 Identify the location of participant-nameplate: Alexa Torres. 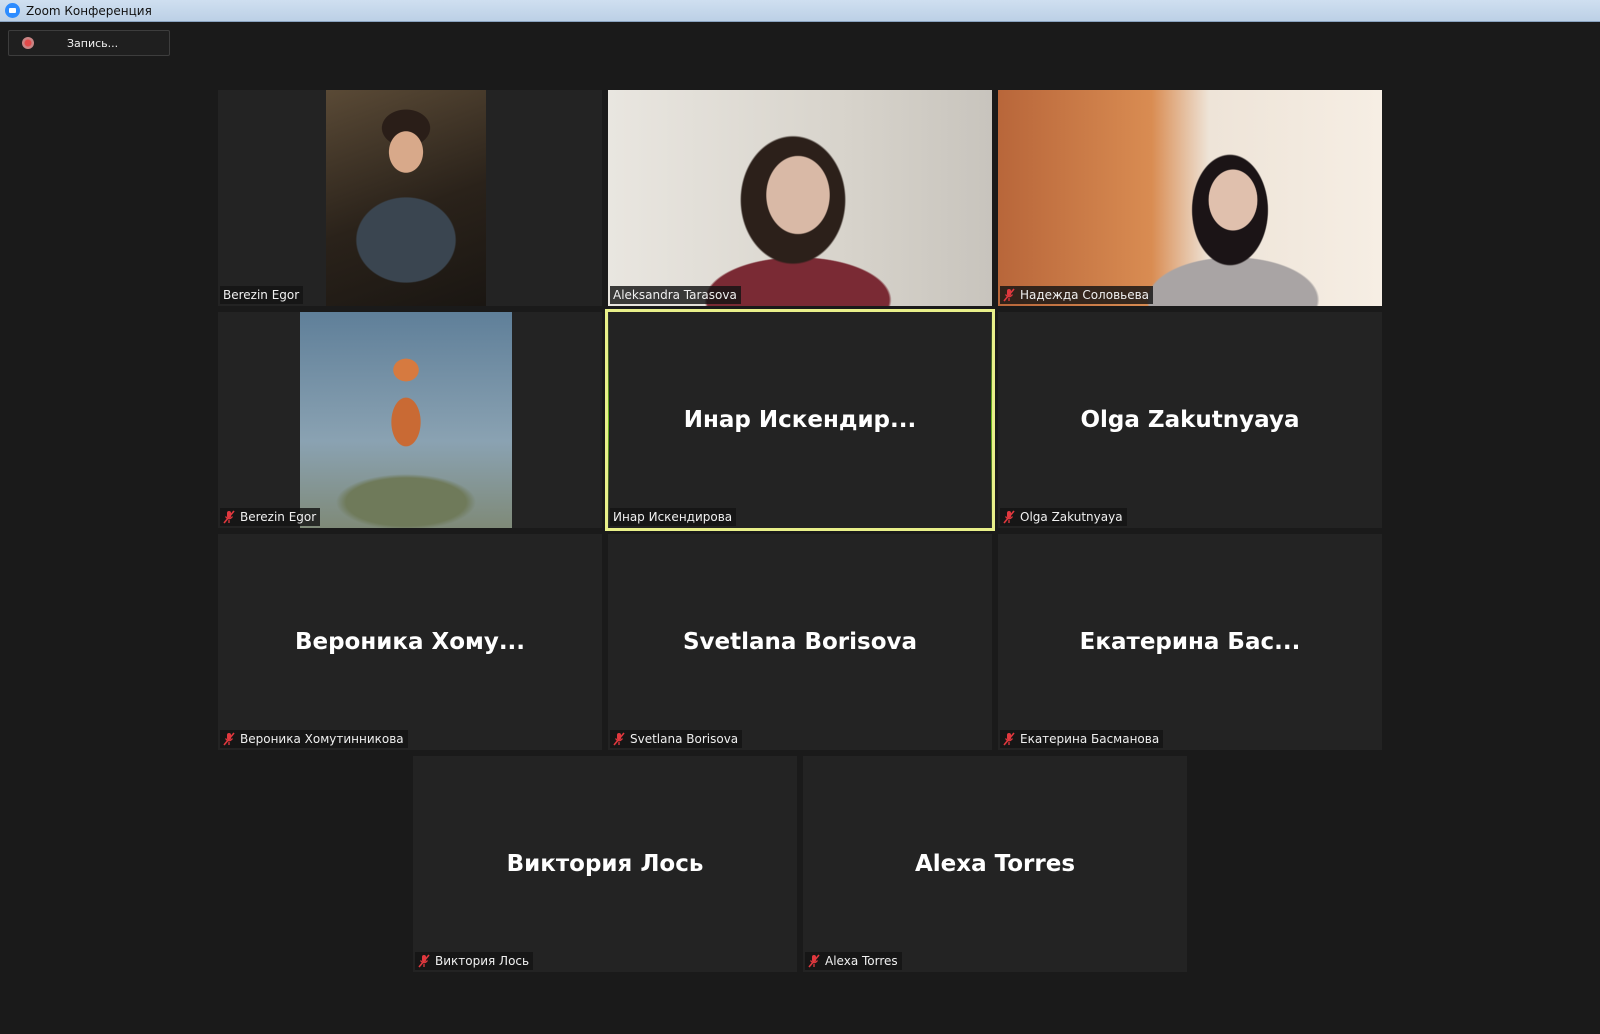
(853, 961).